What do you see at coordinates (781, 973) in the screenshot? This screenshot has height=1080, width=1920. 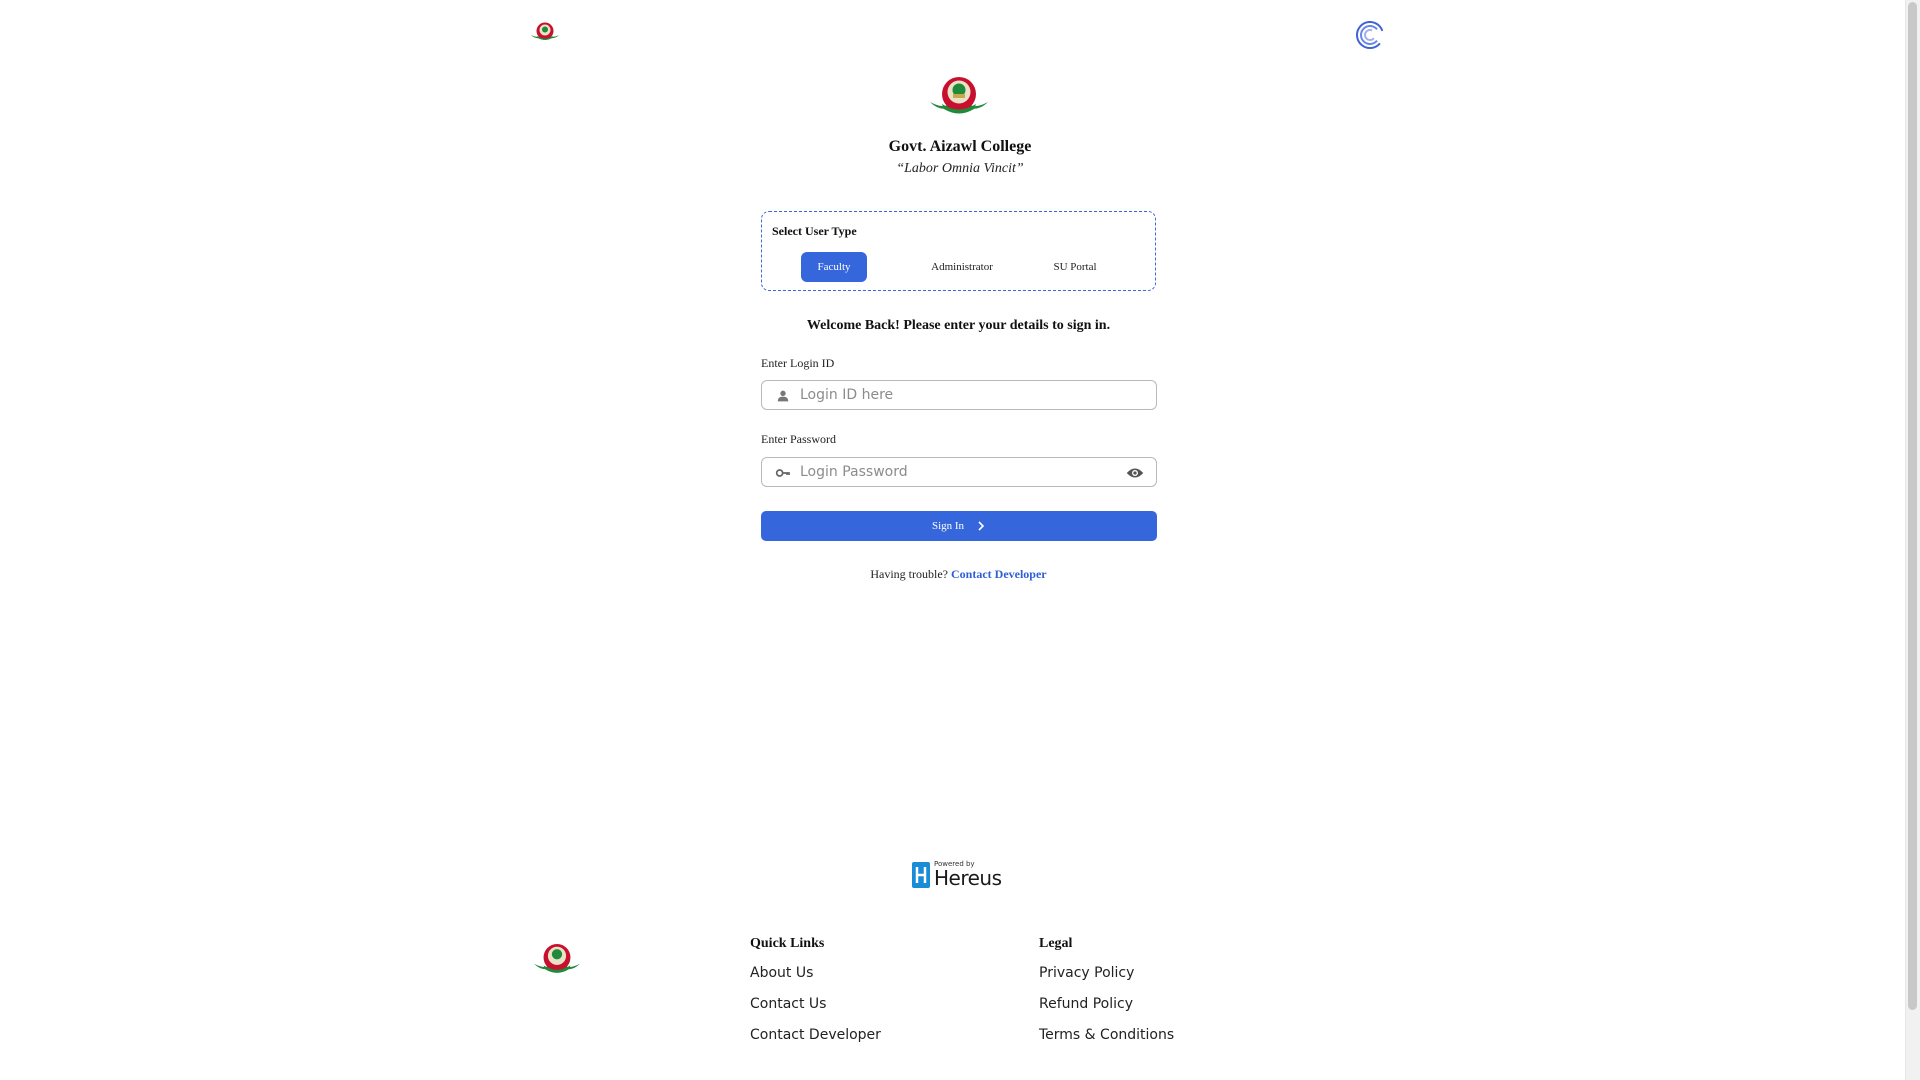 I see `footer-link-about-us: About Us` at bounding box center [781, 973].